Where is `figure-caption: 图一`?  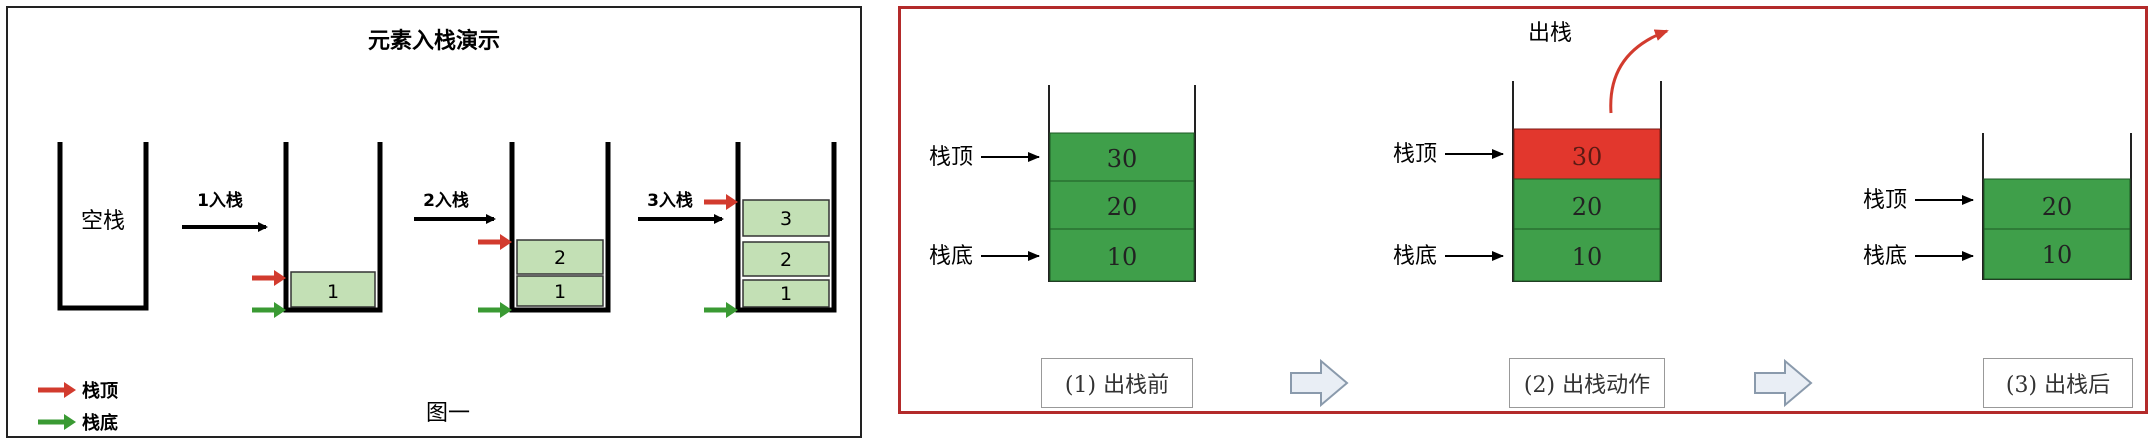 figure-caption: 图一 is located at coordinates (448, 413).